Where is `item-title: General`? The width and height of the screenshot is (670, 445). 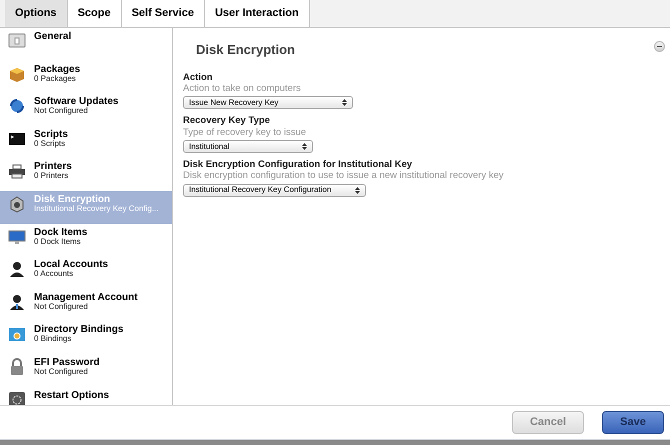
item-title: General is located at coordinates (53, 36).